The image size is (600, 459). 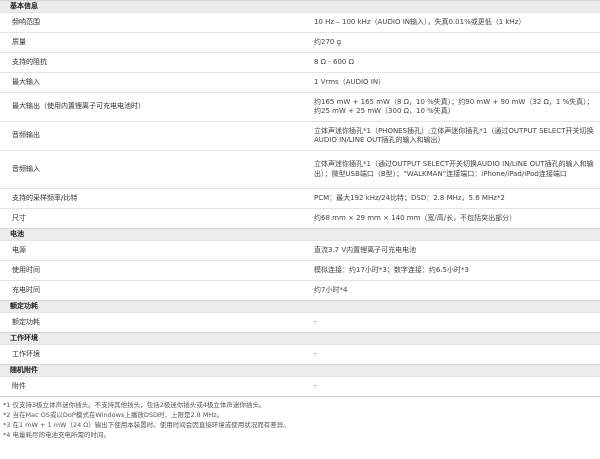 I want to click on spec-value: 直流3.7 V内置锂离子可充电电池, so click(x=450, y=250).